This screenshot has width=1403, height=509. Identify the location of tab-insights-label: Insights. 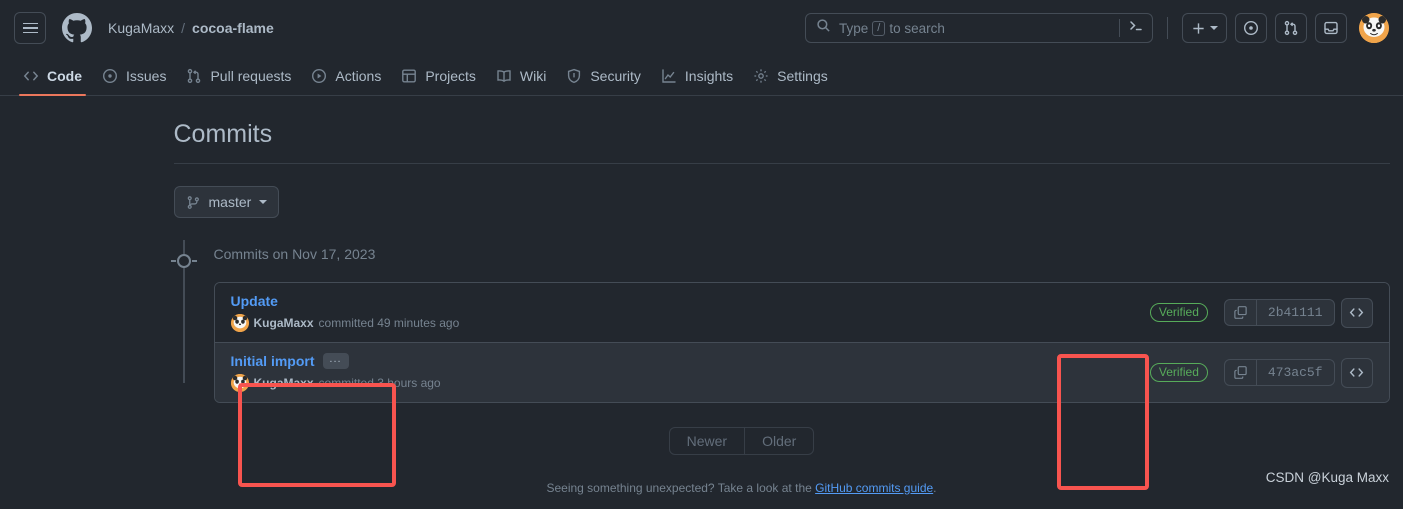
(709, 75).